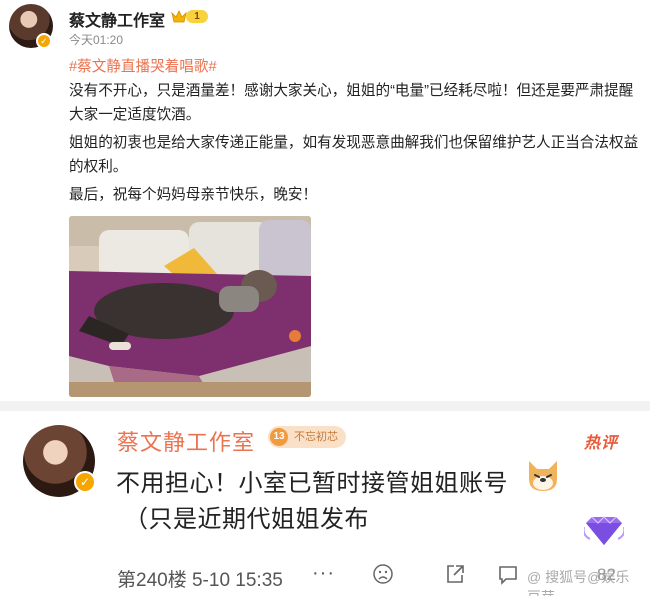 The height and width of the screenshot is (596, 650). Describe the element at coordinates (117, 19) in the screenshot. I see `post-author-name: 蔡文静工作室` at that location.